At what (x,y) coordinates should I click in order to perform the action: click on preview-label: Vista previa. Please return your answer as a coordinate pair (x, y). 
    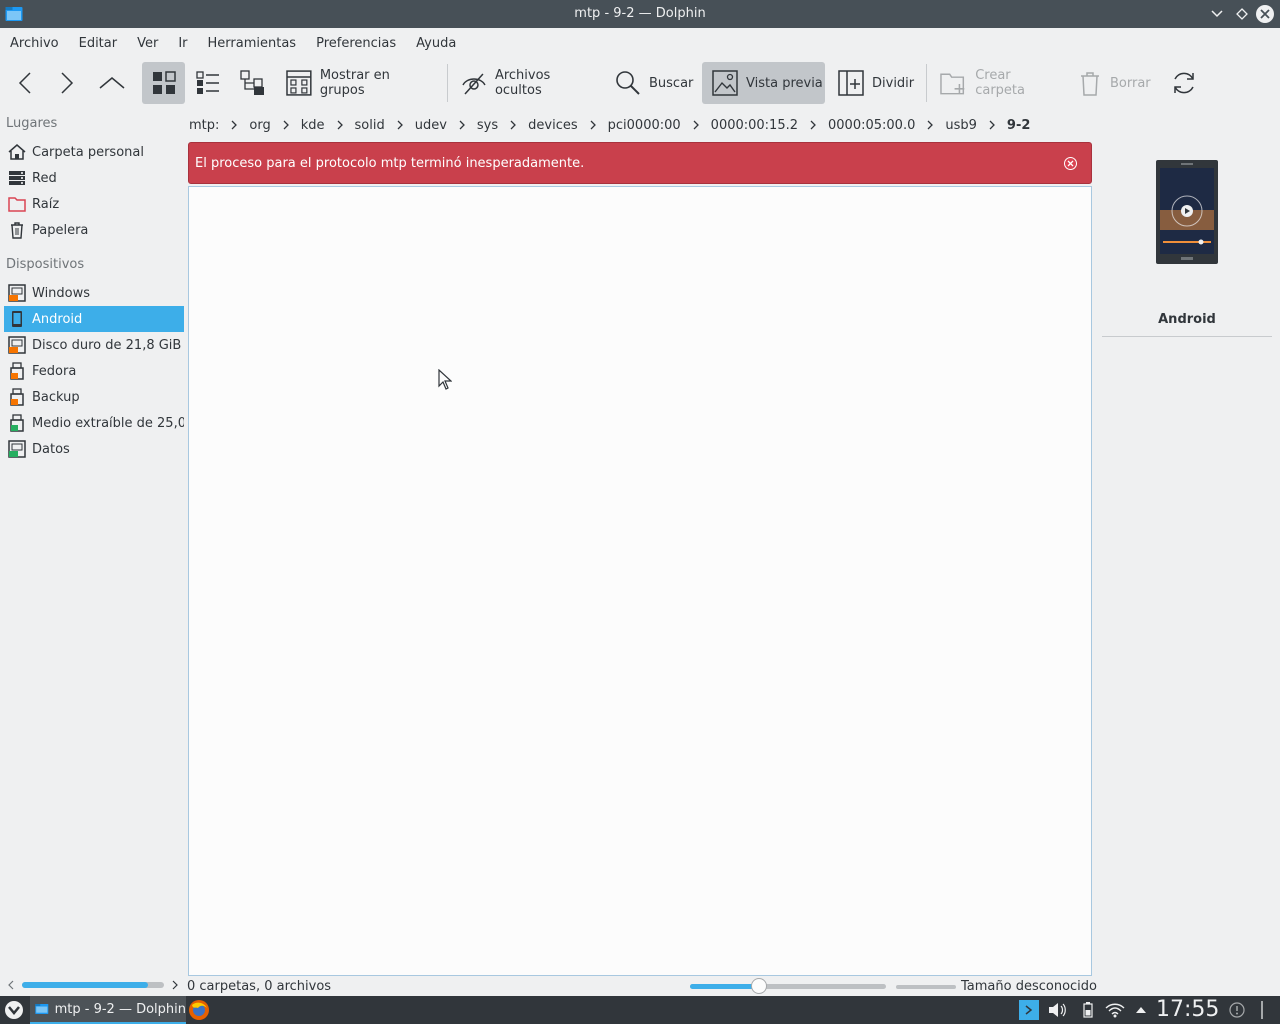
    Looking at the image, I should click on (784, 83).